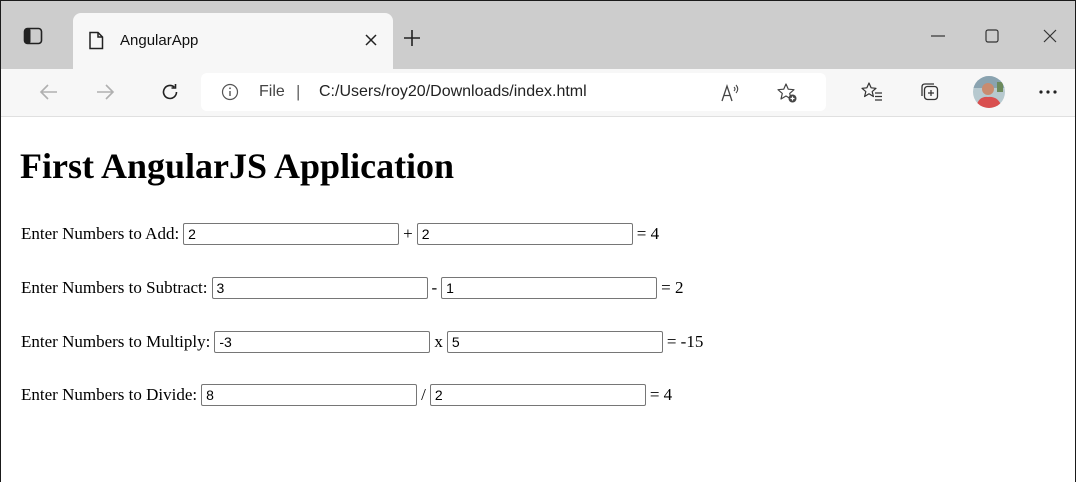  What do you see at coordinates (872, 92) in the screenshot?
I see `favorites-icon` at bounding box center [872, 92].